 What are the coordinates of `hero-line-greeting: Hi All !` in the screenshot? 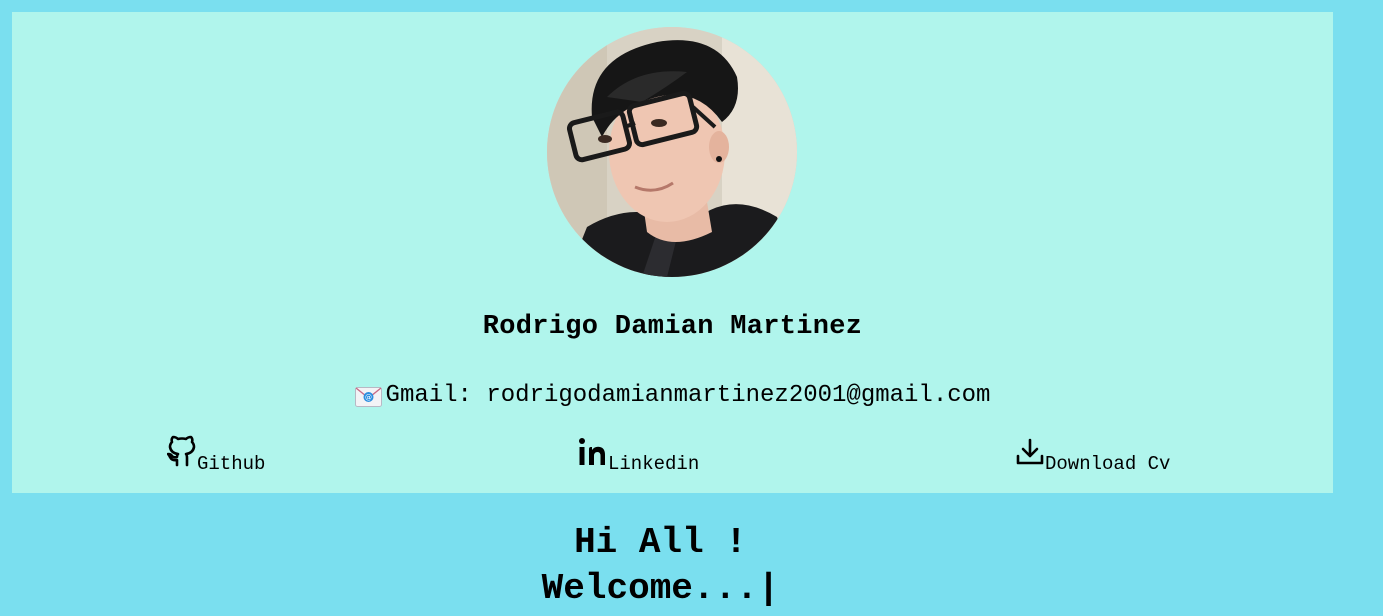 It's located at (660, 542).